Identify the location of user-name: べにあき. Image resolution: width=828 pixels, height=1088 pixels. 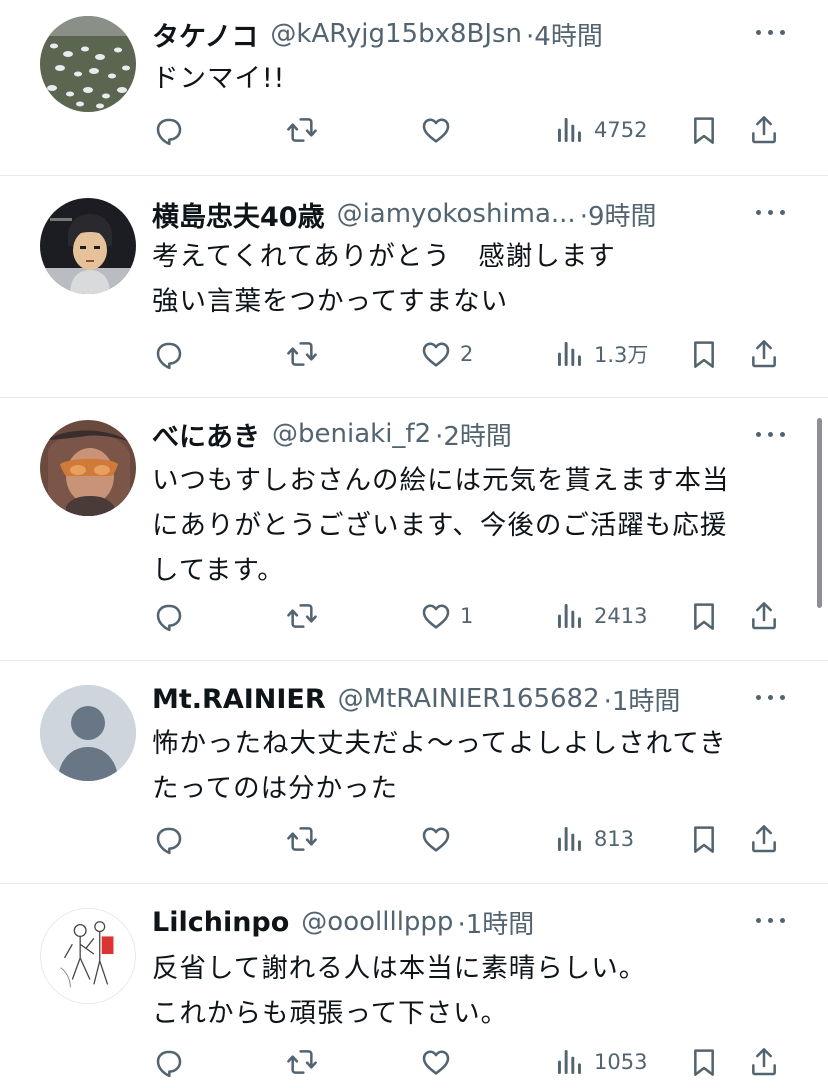
(206, 434).